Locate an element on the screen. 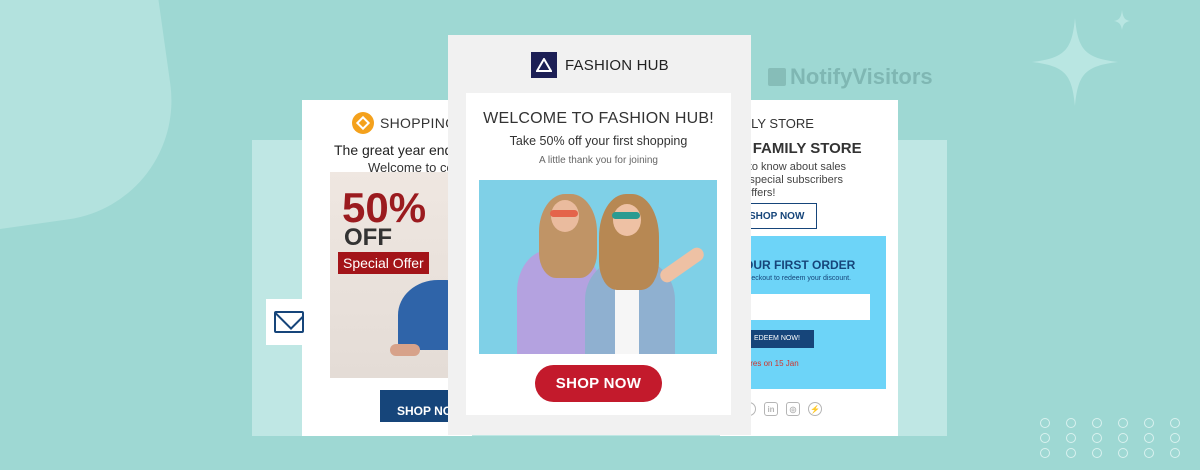 This screenshot has width=1200, height=470. notifyvisitors-logo: NotifyVisitors is located at coordinates (850, 77).